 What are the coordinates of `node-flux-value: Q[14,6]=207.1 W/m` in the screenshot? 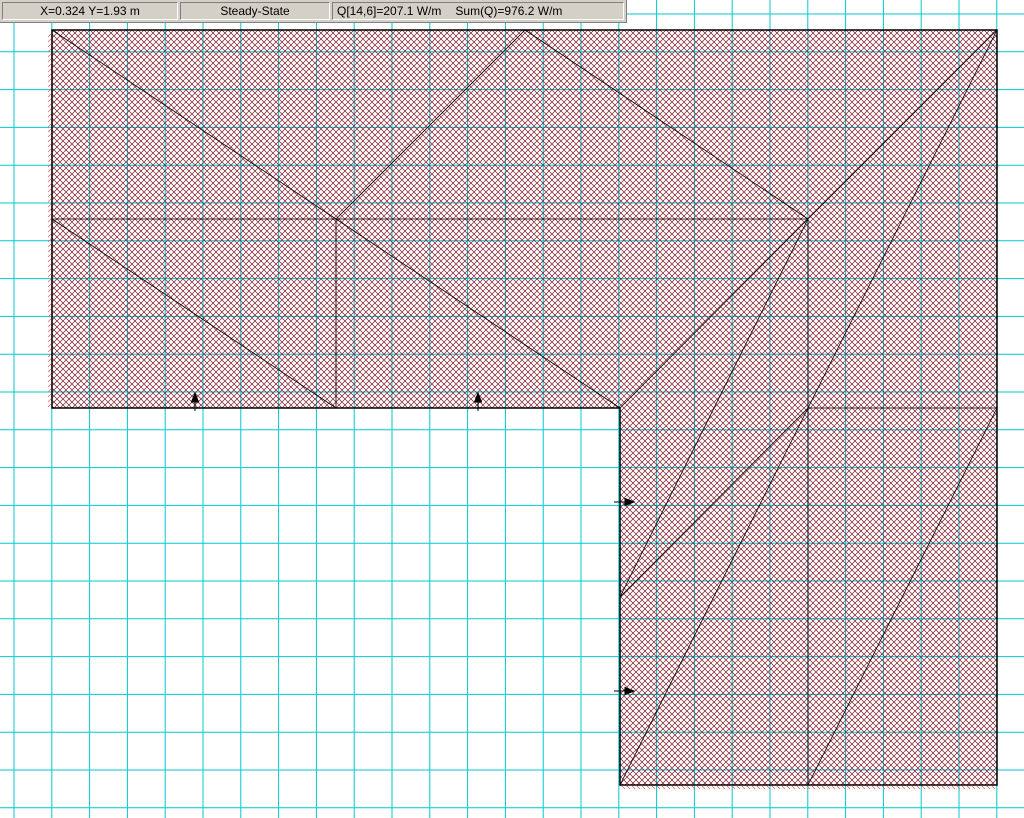 It's located at (389, 11).